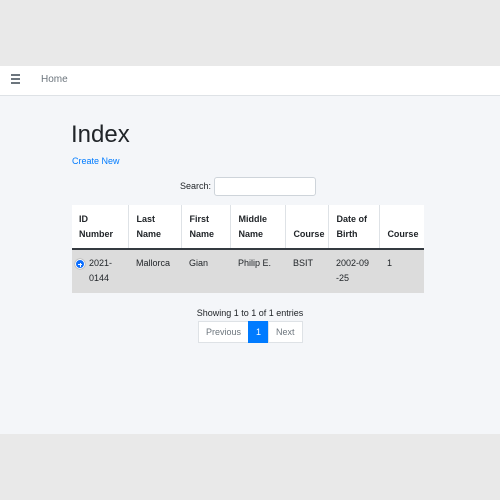  Describe the element at coordinates (307, 227) in the screenshot. I see `column-header-course: Course` at that location.